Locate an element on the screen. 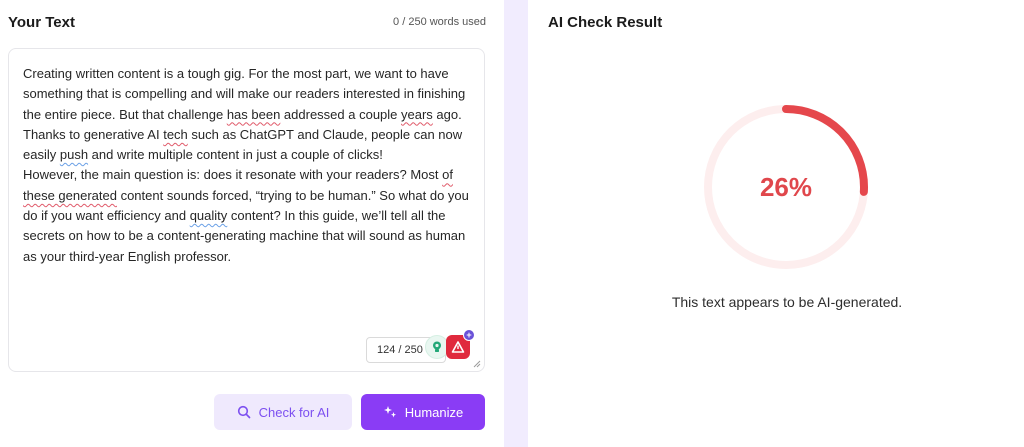 The height and width of the screenshot is (447, 1024). text-segment: addressed a couple is located at coordinates (341, 114).